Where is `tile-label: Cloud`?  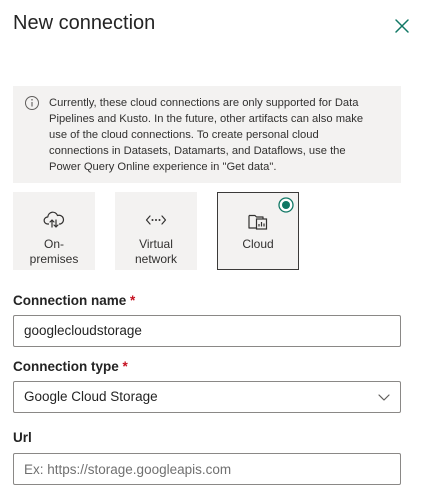 tile-label: Cloud is located at coordinates (258, 244).